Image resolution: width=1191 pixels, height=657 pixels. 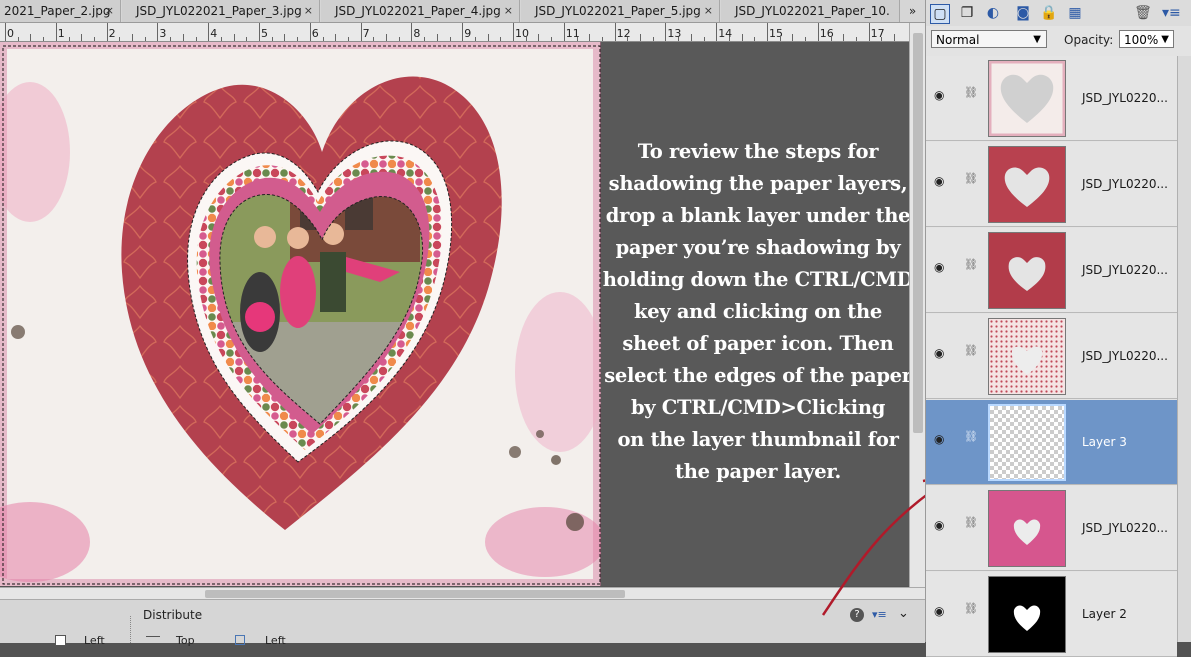 What do you see at coordinates (10, 33) in the screenshot?
I see `ruler-number: 0` at bounding box center [10, 33].